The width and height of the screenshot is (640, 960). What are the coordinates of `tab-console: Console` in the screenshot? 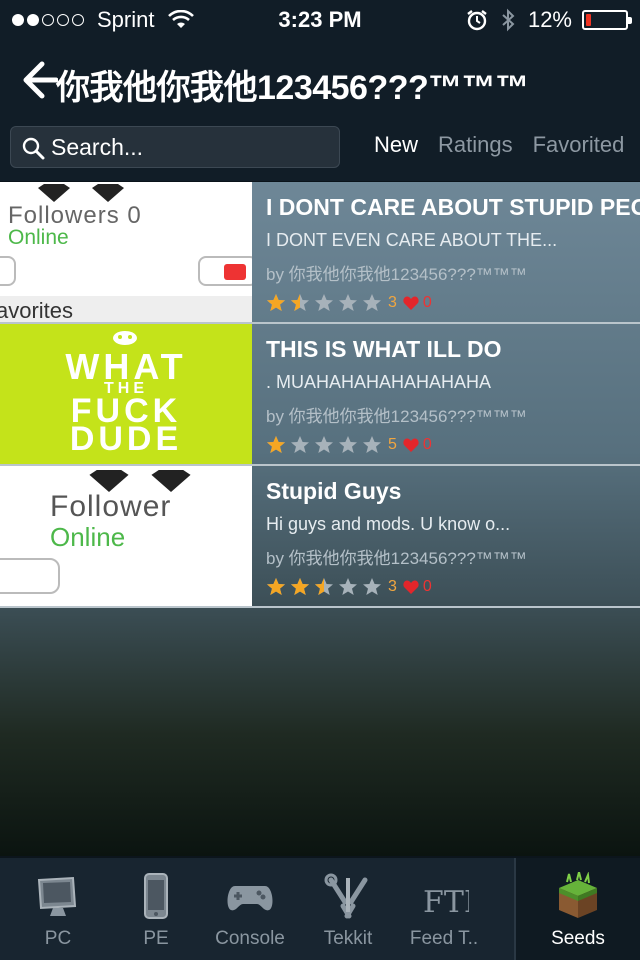 It's located at (250, 909).